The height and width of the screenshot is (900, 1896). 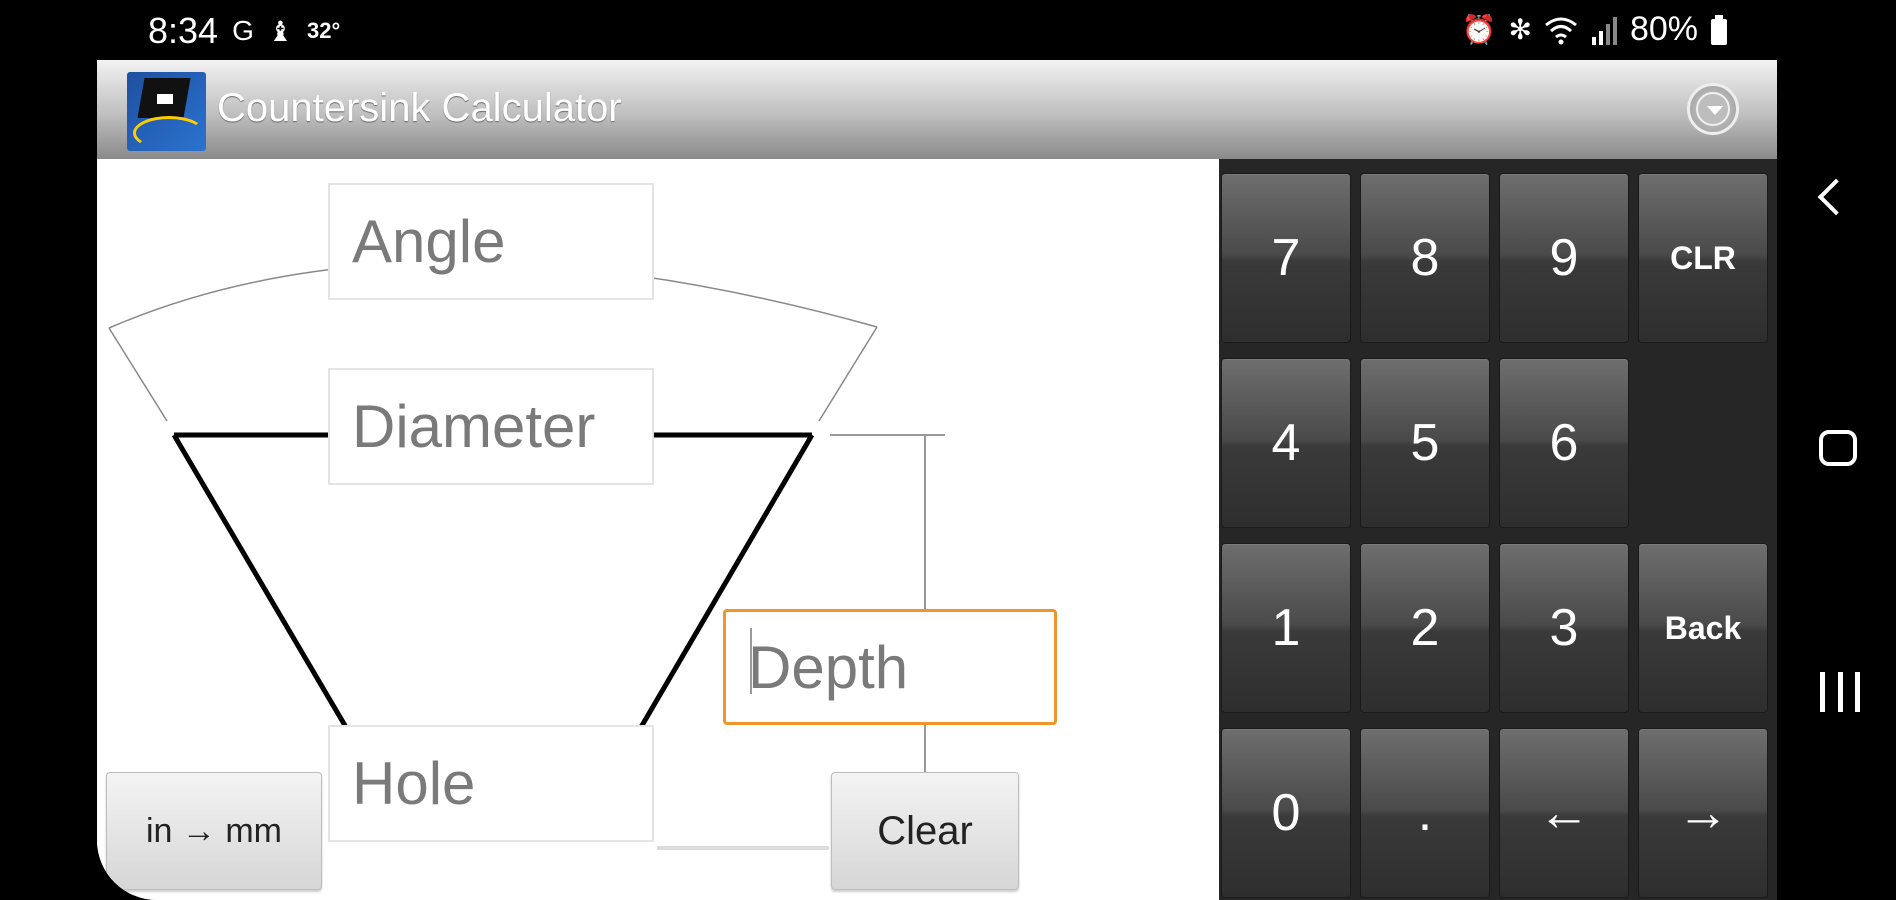 I want to click on key-clr: CLR, so click(x=1703, y=258).